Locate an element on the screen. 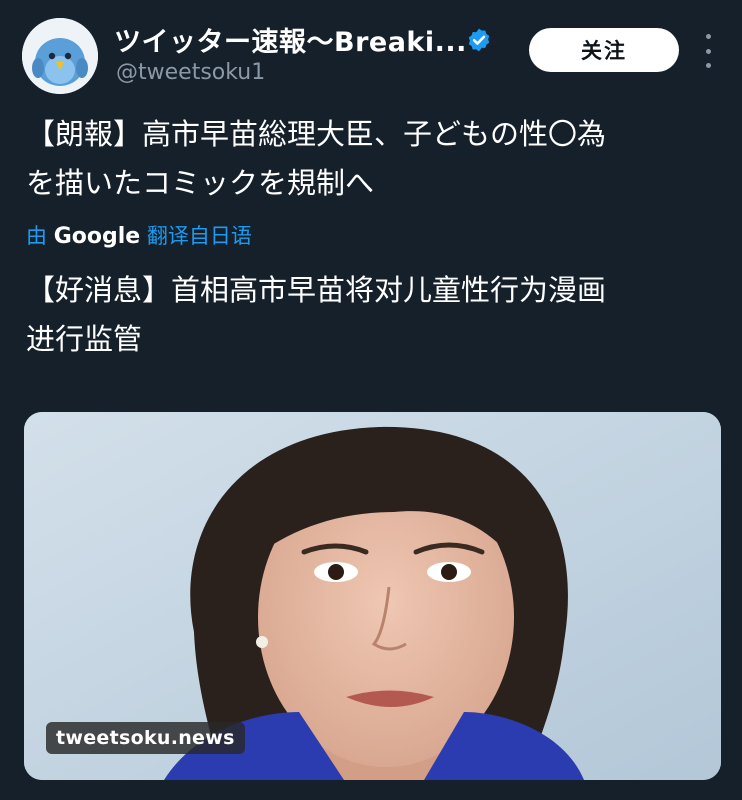 Image resolution: width=742 pixels, height=800 pixels. translation-prefix: 由 is located at coordinates (36, 236).